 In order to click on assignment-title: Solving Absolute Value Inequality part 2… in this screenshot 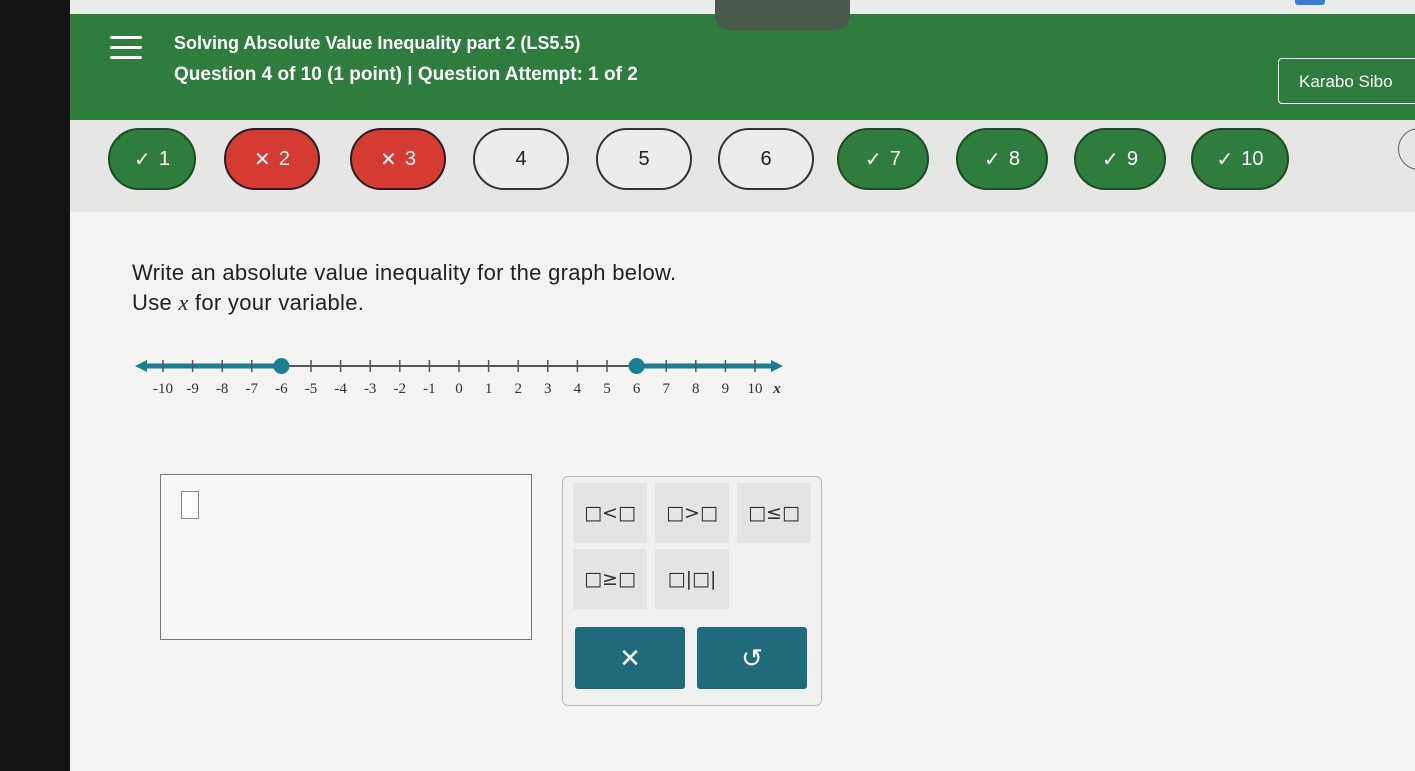, I will do `click(377, 43)`.